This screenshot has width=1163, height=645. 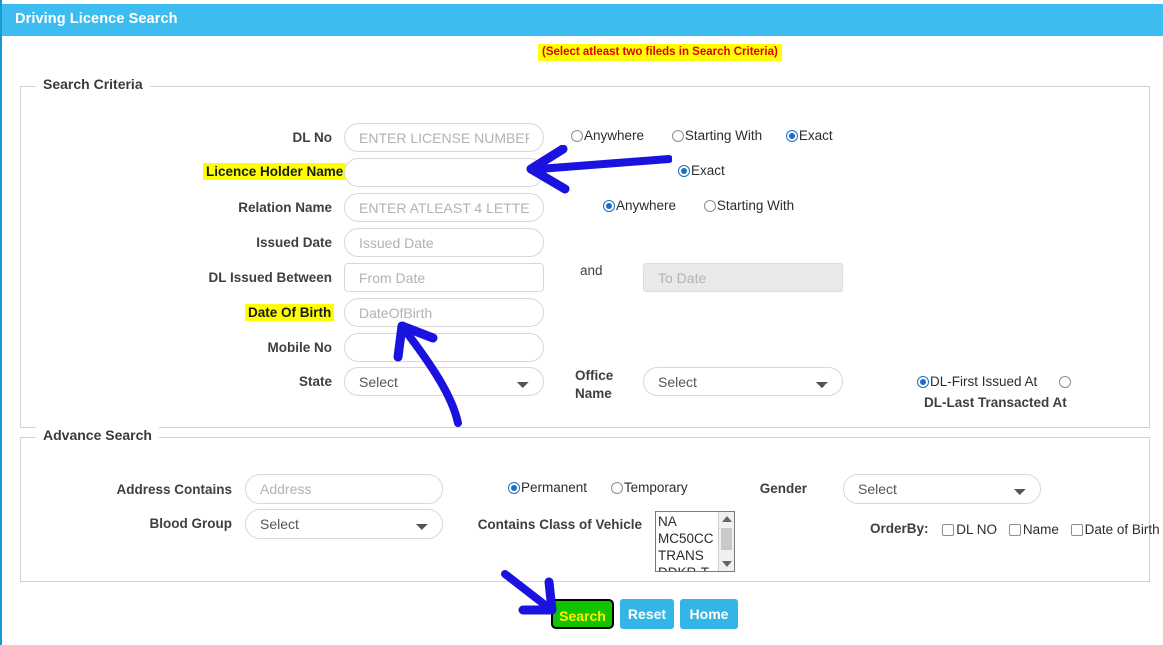 What do you see at coordinates (444, 137) in the screenshot?
I see `dl-no-input` at bounding box center [444, 137].